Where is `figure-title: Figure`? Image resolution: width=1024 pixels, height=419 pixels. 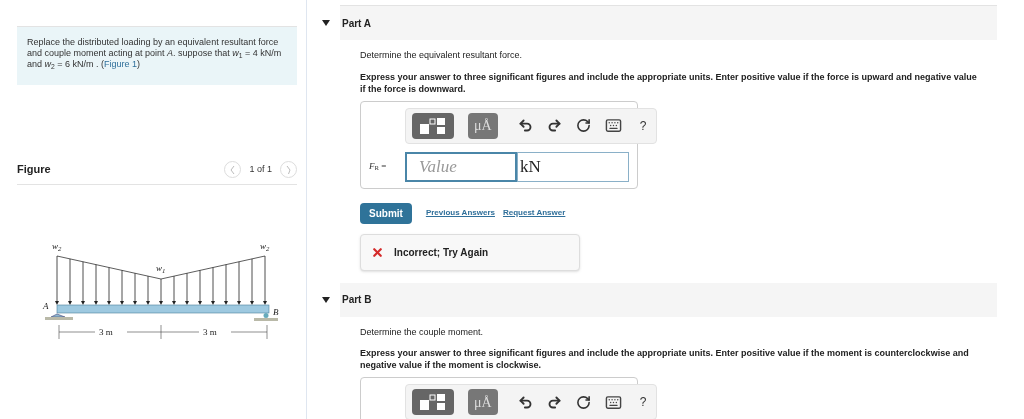 figure-title: Figure is located at coordinates (34, 170).